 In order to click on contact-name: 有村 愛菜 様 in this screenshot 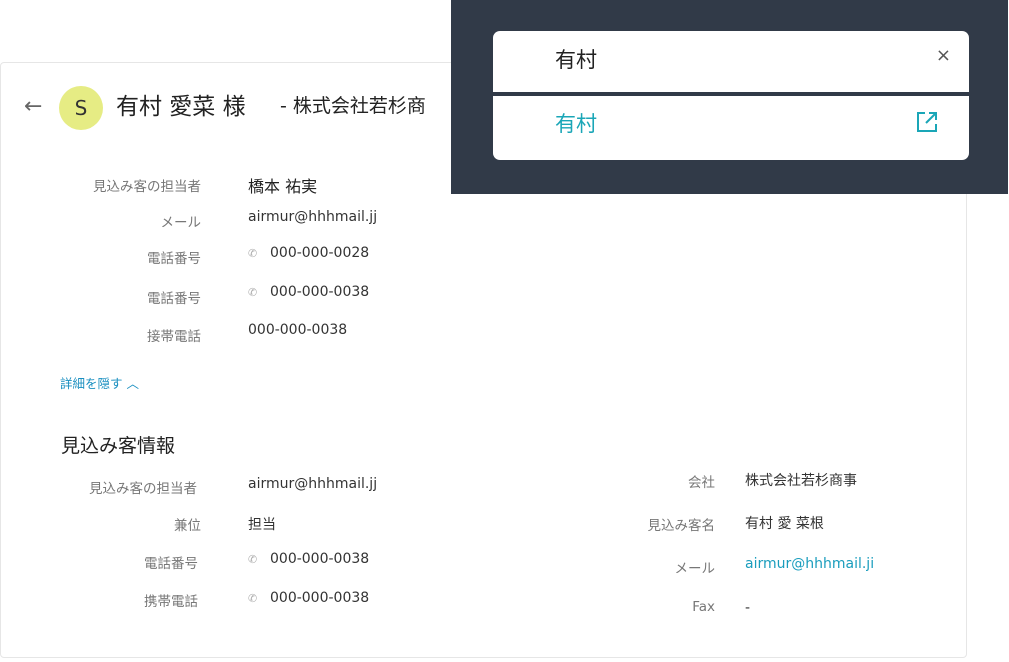, I will do `click(181, 107)`.